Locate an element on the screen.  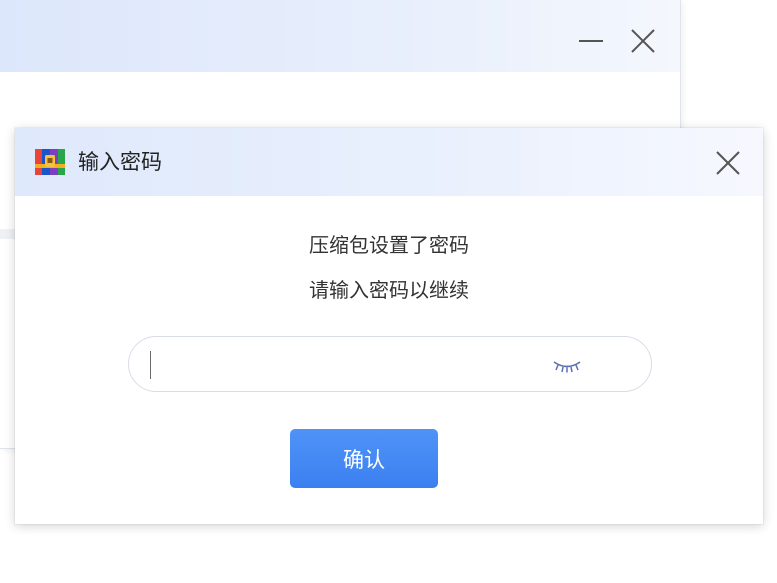
dialog-close-button is located at coordinates (728, 163).